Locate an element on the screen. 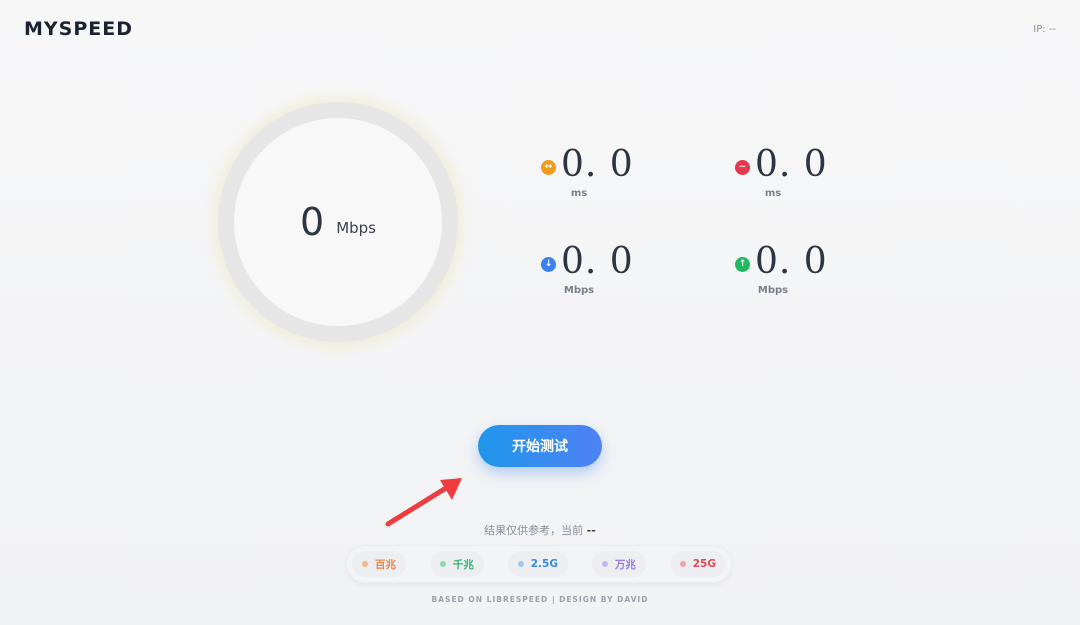 The height and width of the screenshot is (625, 1080). jitter-value: 0. 0 is located at coordinates (791, 164).